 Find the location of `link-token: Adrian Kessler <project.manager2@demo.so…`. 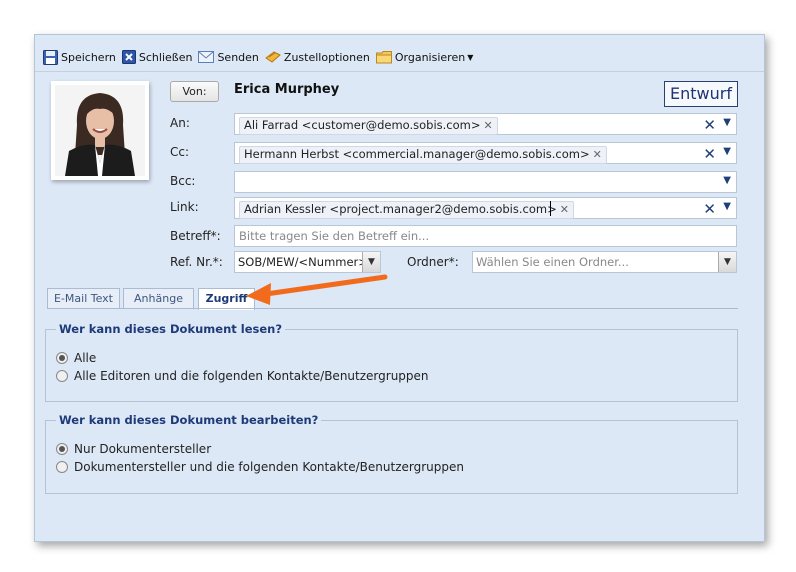

link-token: Adrian Kessler <project.manager2@demo.so… is located at coordinates (406, 210).